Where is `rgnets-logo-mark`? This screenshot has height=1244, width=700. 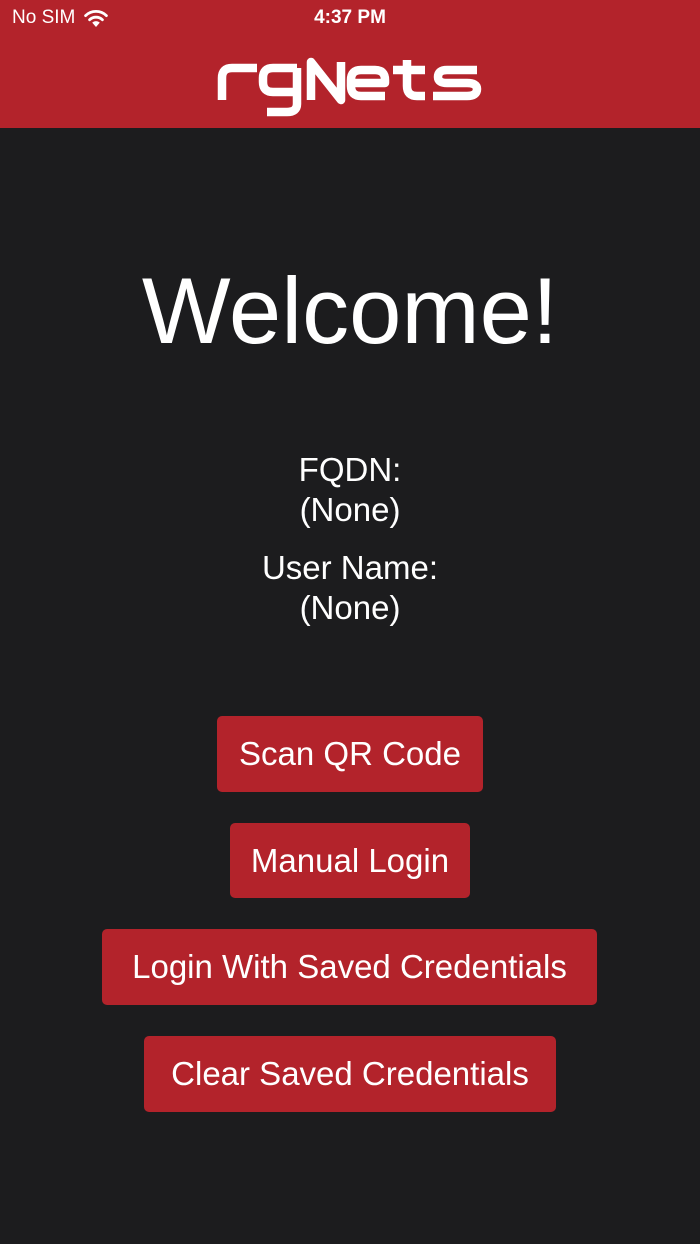
rgnets-logo-mark is located at coordinates (349, 87).